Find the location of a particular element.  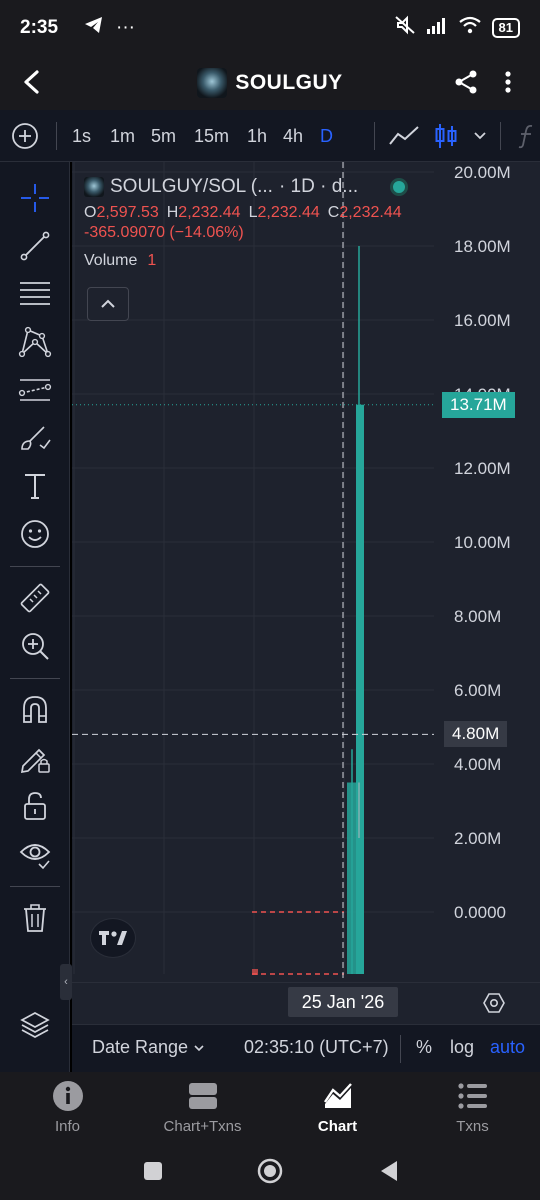

recents-button is located at coordinates (153, 1171).